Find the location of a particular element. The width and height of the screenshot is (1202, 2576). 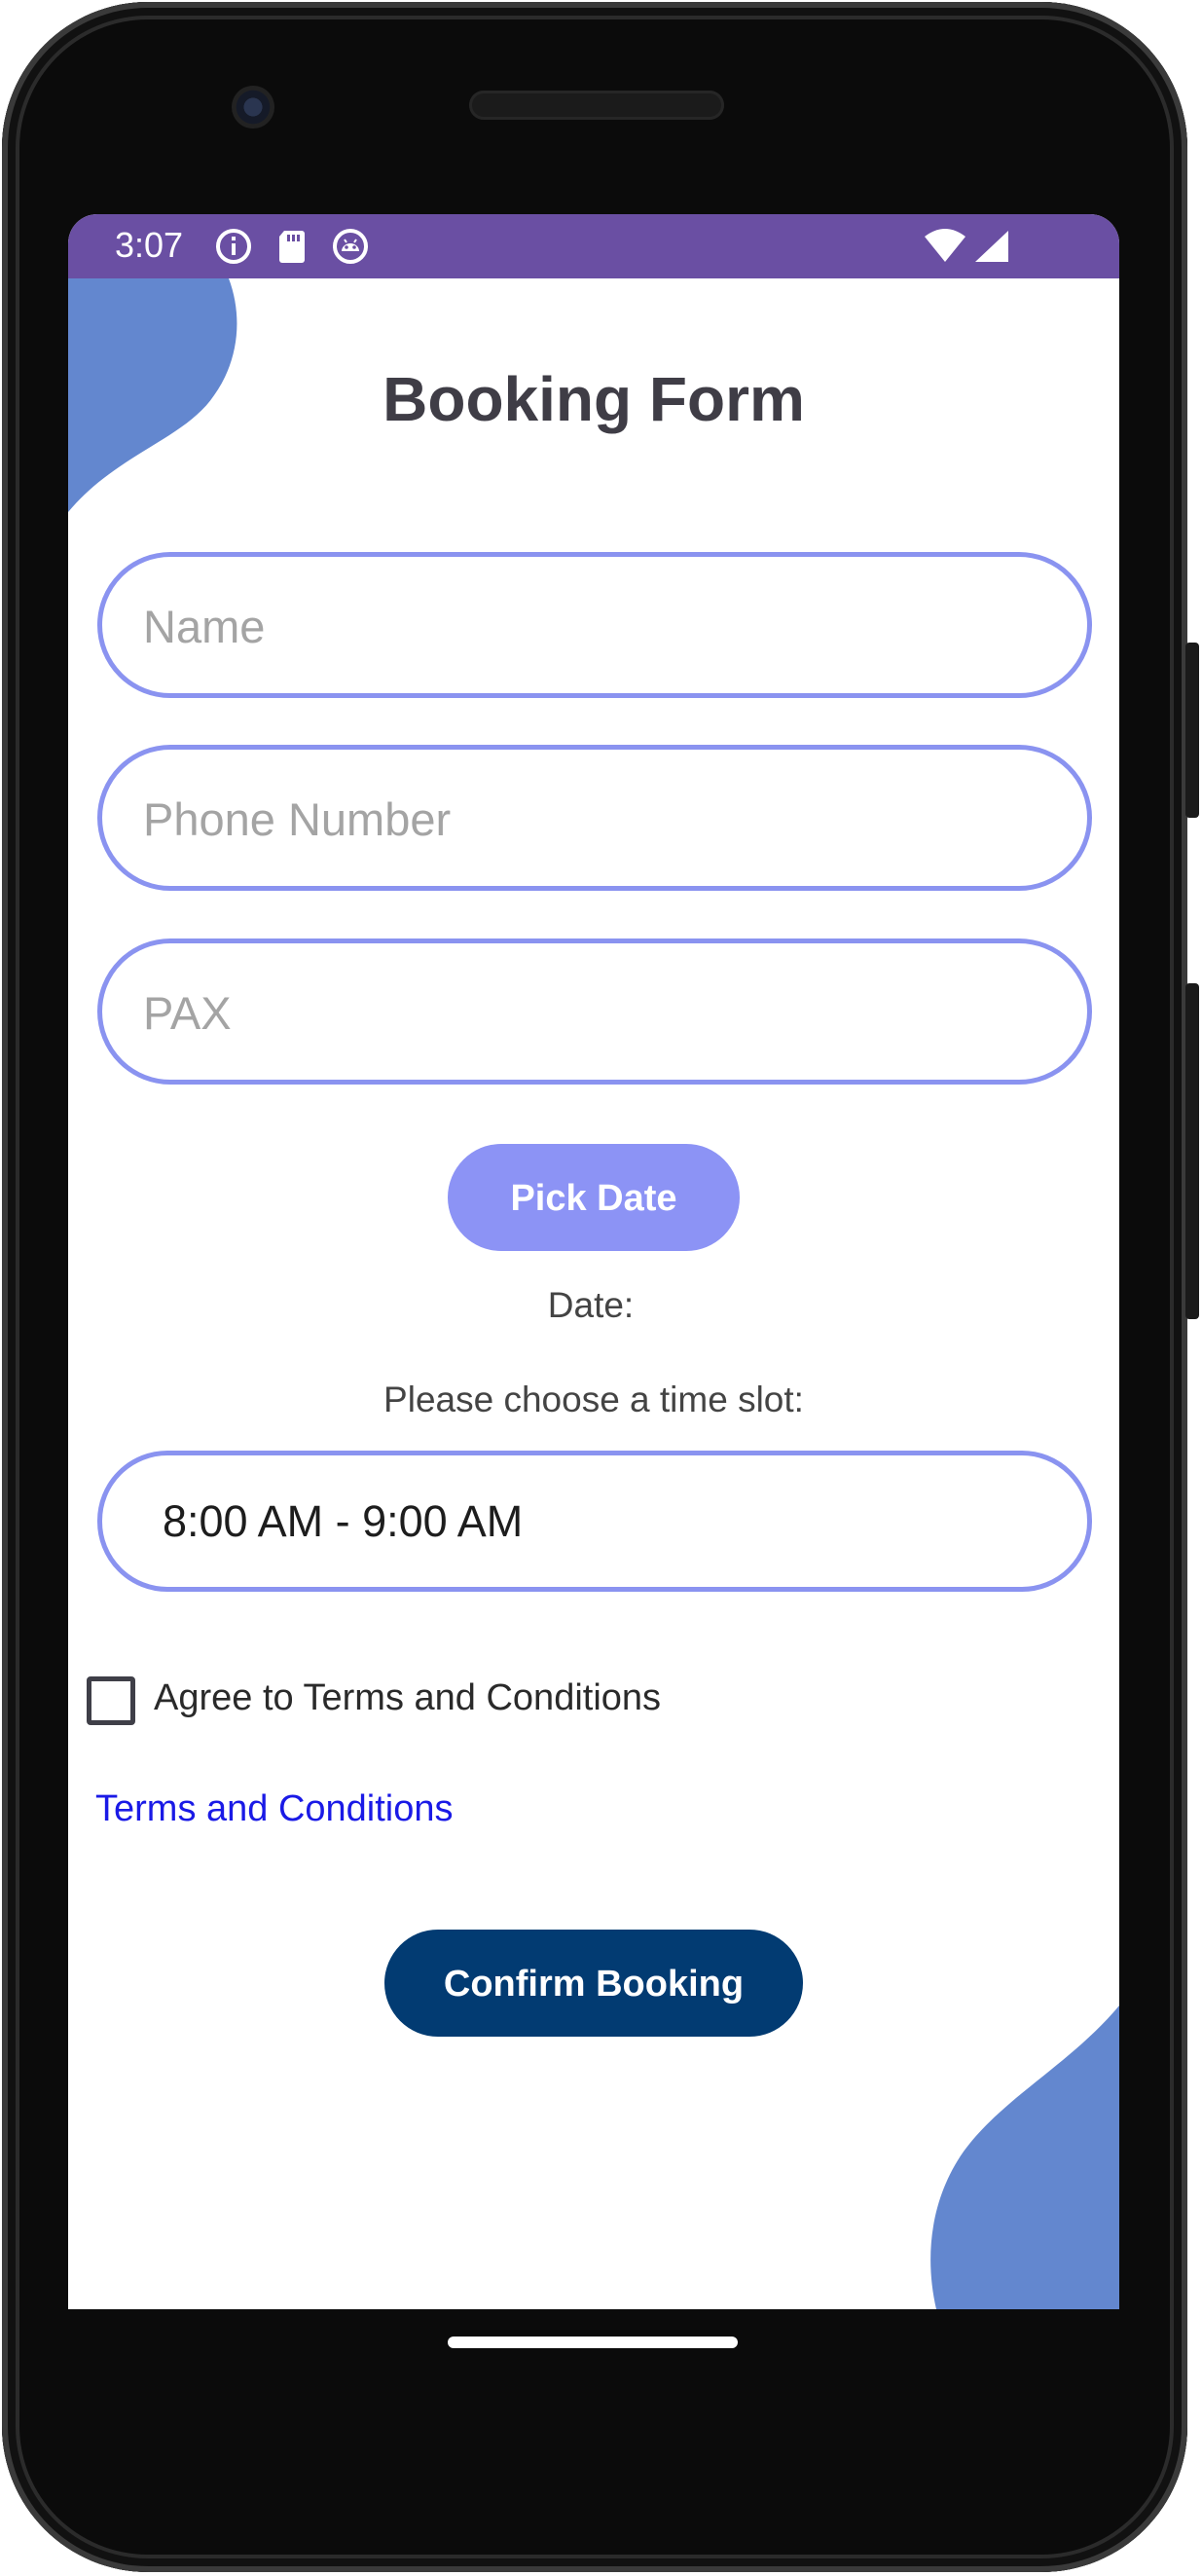

pax-field is located at coordinates (594, 1011).